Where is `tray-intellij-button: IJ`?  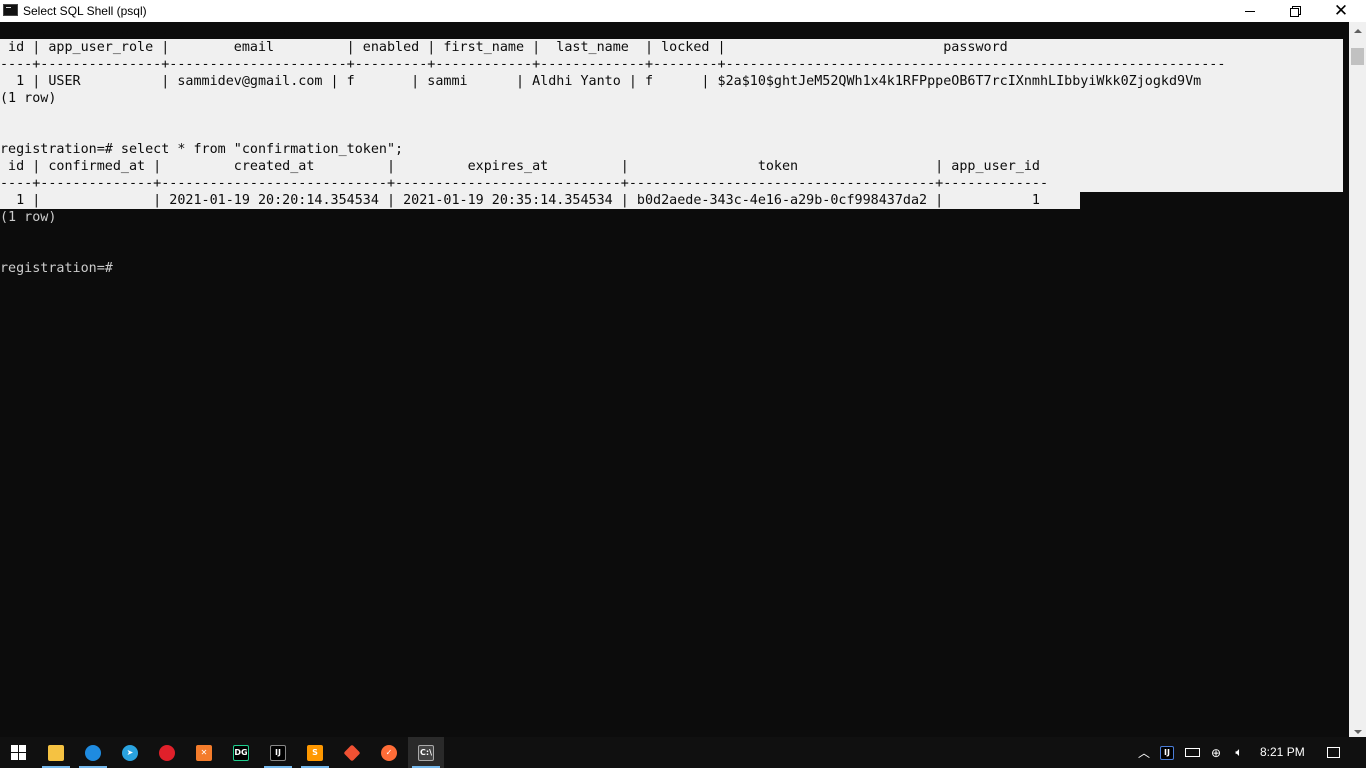 tray-intellij-button: IJ is located at coordinates (1167, 752).